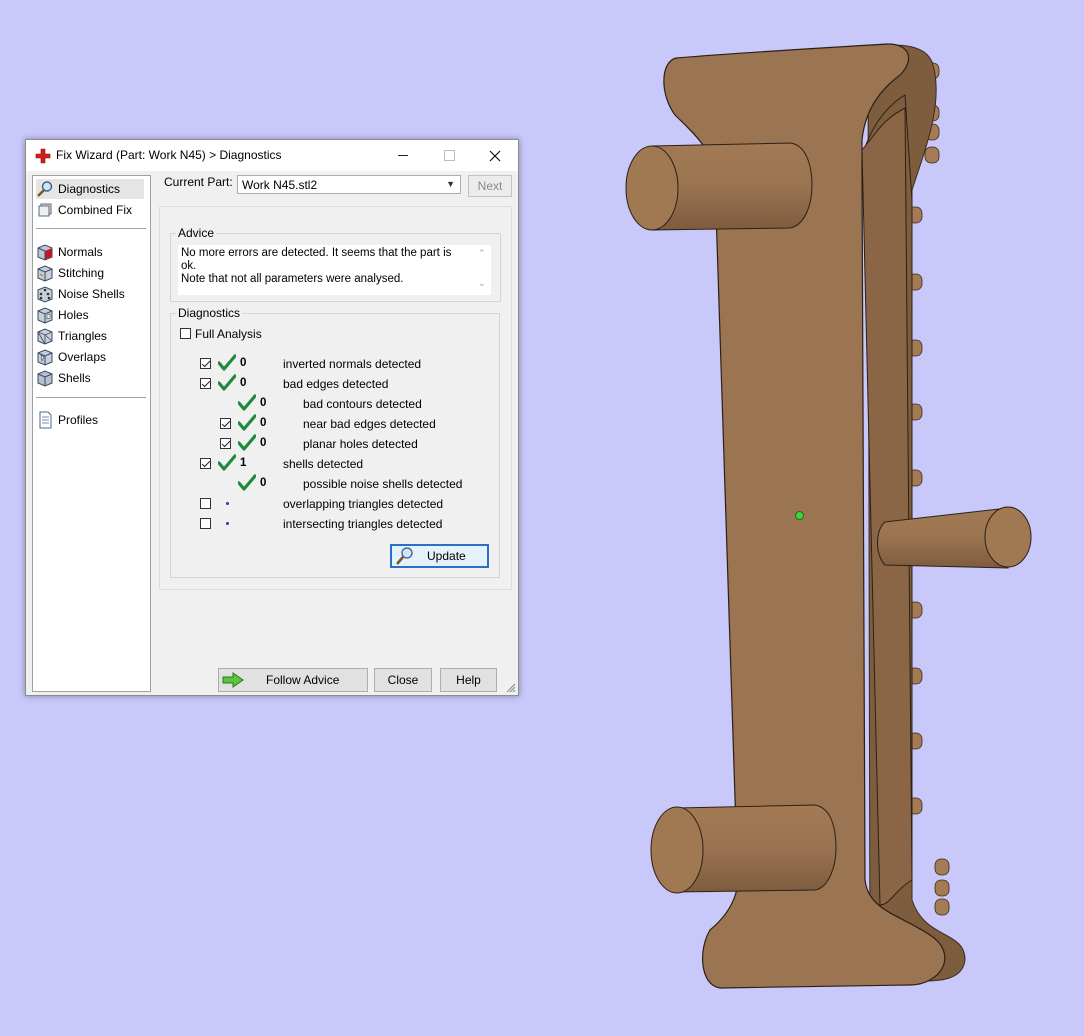 Image resolution: width=1084 pixels, height=1036 pixels. What do you see at coordinates (263, 443) in the screenshot?
I see `planar-holes-count: 0` at bounding box center [263, 443].